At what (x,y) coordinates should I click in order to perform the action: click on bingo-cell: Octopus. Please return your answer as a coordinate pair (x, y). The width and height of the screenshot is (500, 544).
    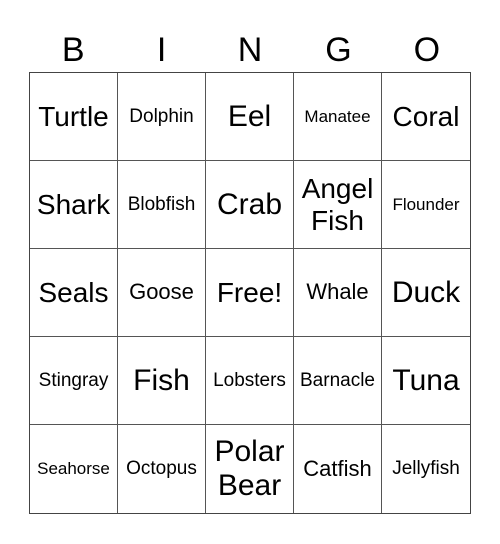
    Looking at the image, I should click on (162, 469).